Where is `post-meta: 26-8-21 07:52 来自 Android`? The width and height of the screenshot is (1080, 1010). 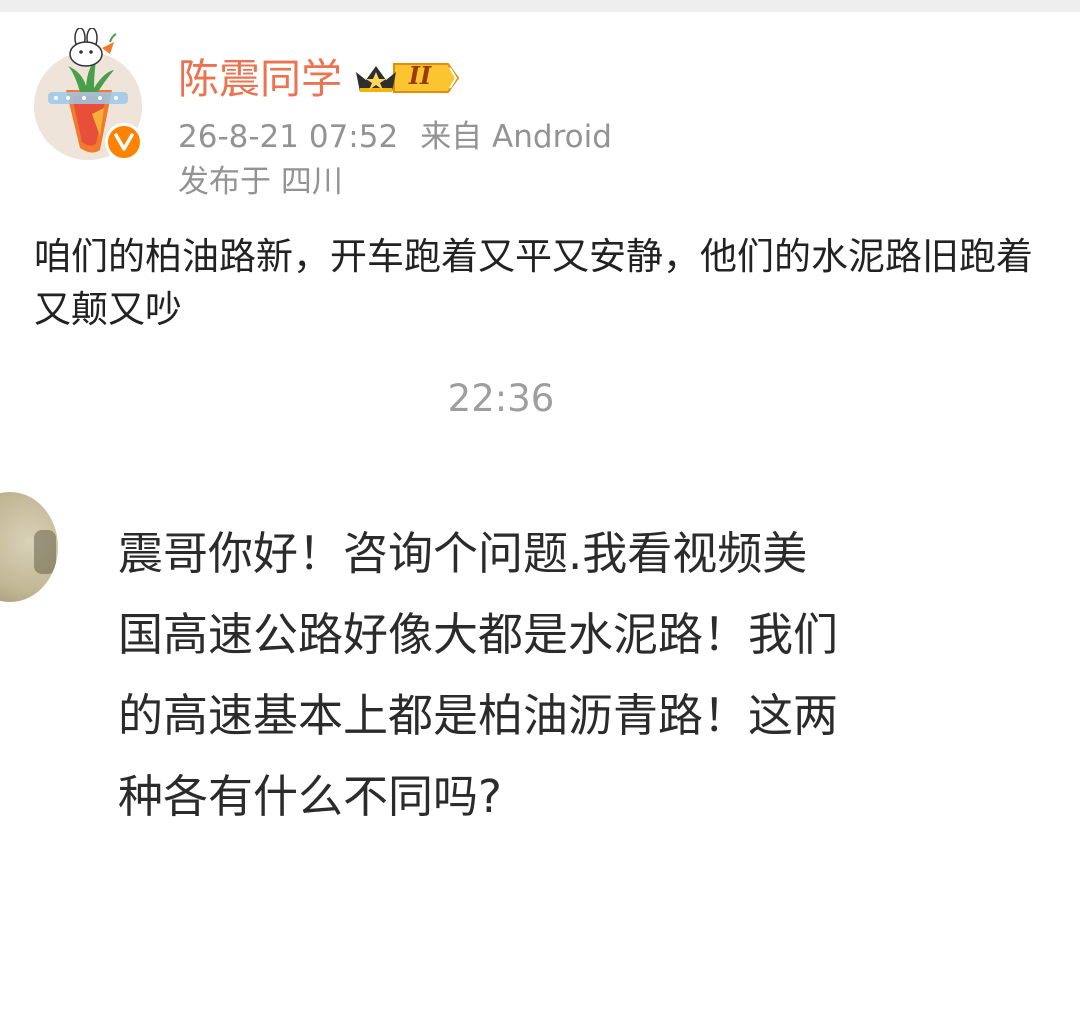 post-meta: 26-8-21 07:52 来自 Android is located at coordinates (395, 137).